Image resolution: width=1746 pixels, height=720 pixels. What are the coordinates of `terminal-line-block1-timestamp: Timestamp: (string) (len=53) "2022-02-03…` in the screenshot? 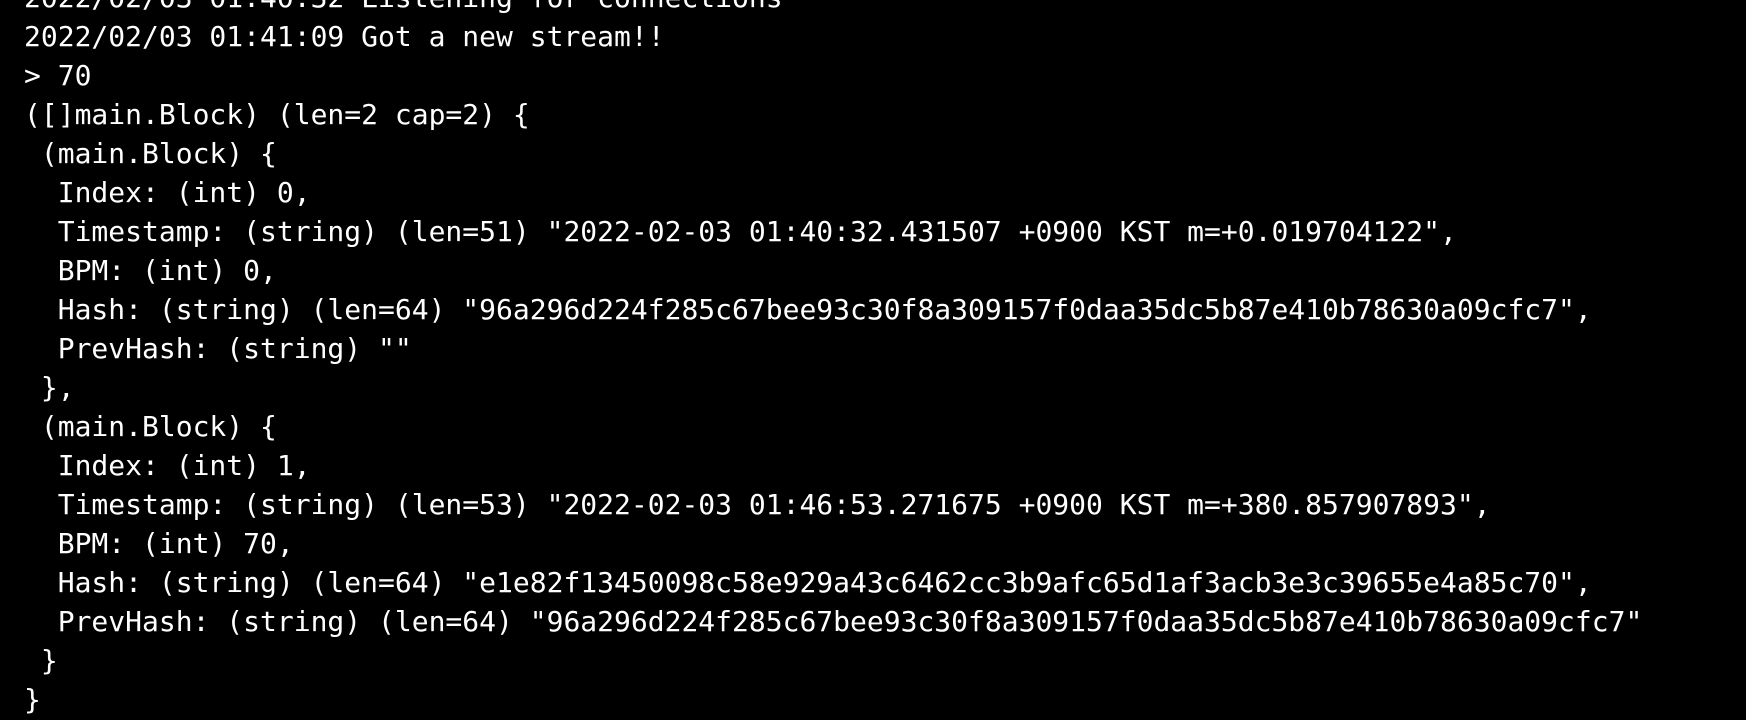 It's located at (757, 504).